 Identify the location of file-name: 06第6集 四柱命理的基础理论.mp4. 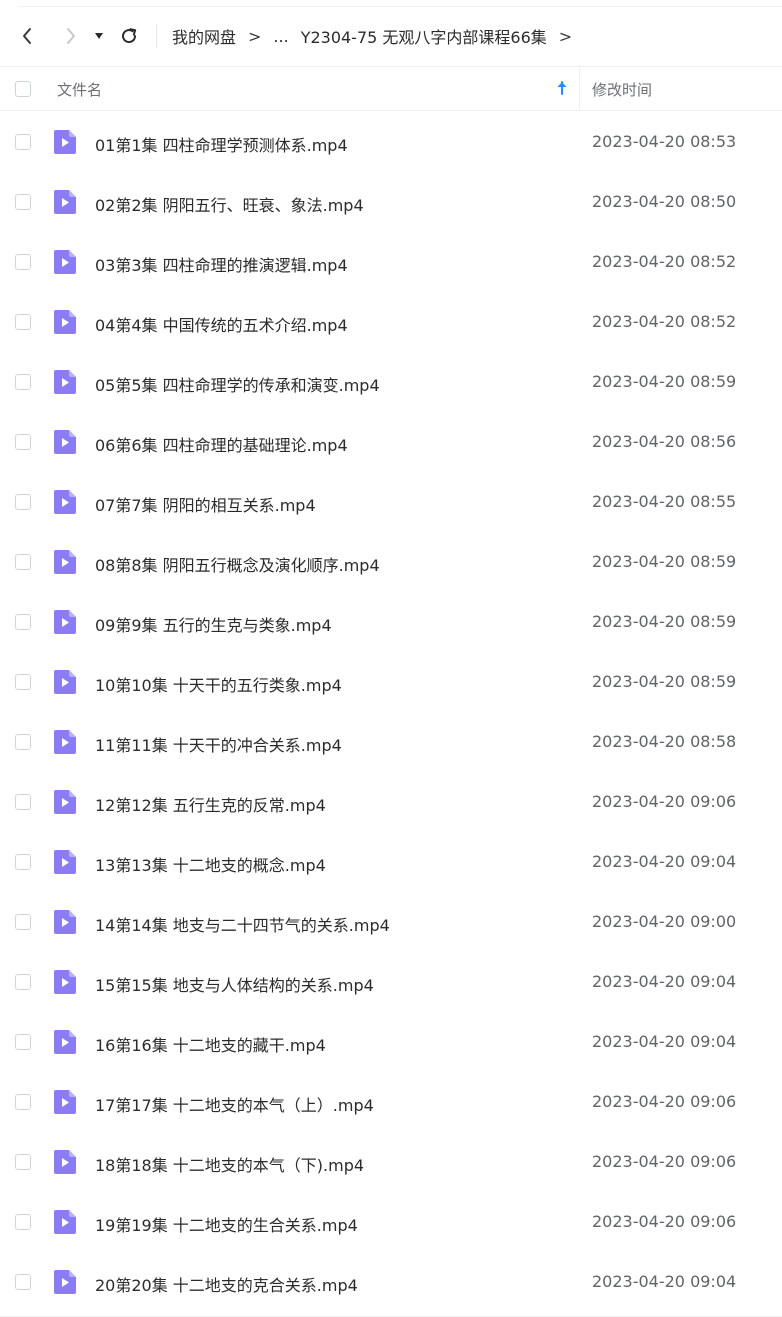
(221, 444).